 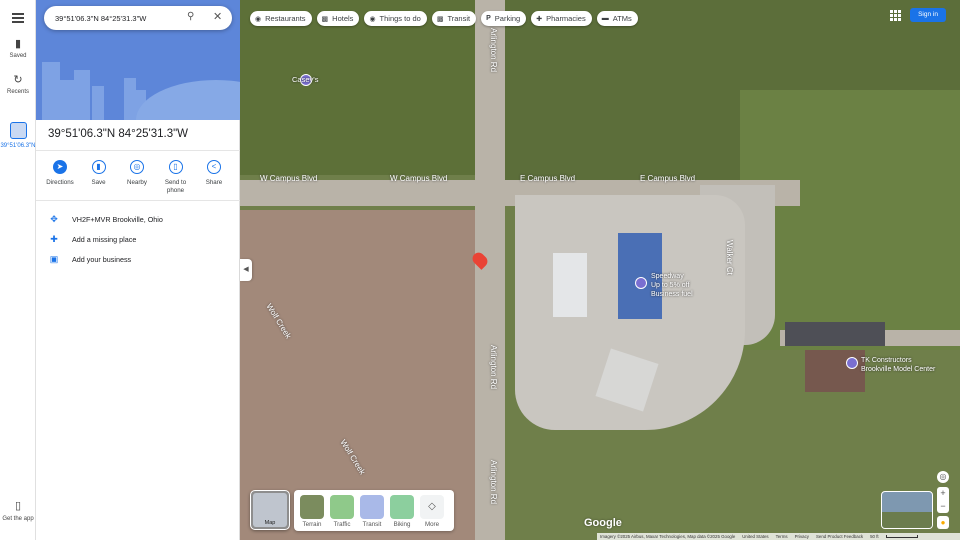 What do you see at coordinates (852, 363) in the screenshot?
I see `business-icon` at bounding box center [852, 363].